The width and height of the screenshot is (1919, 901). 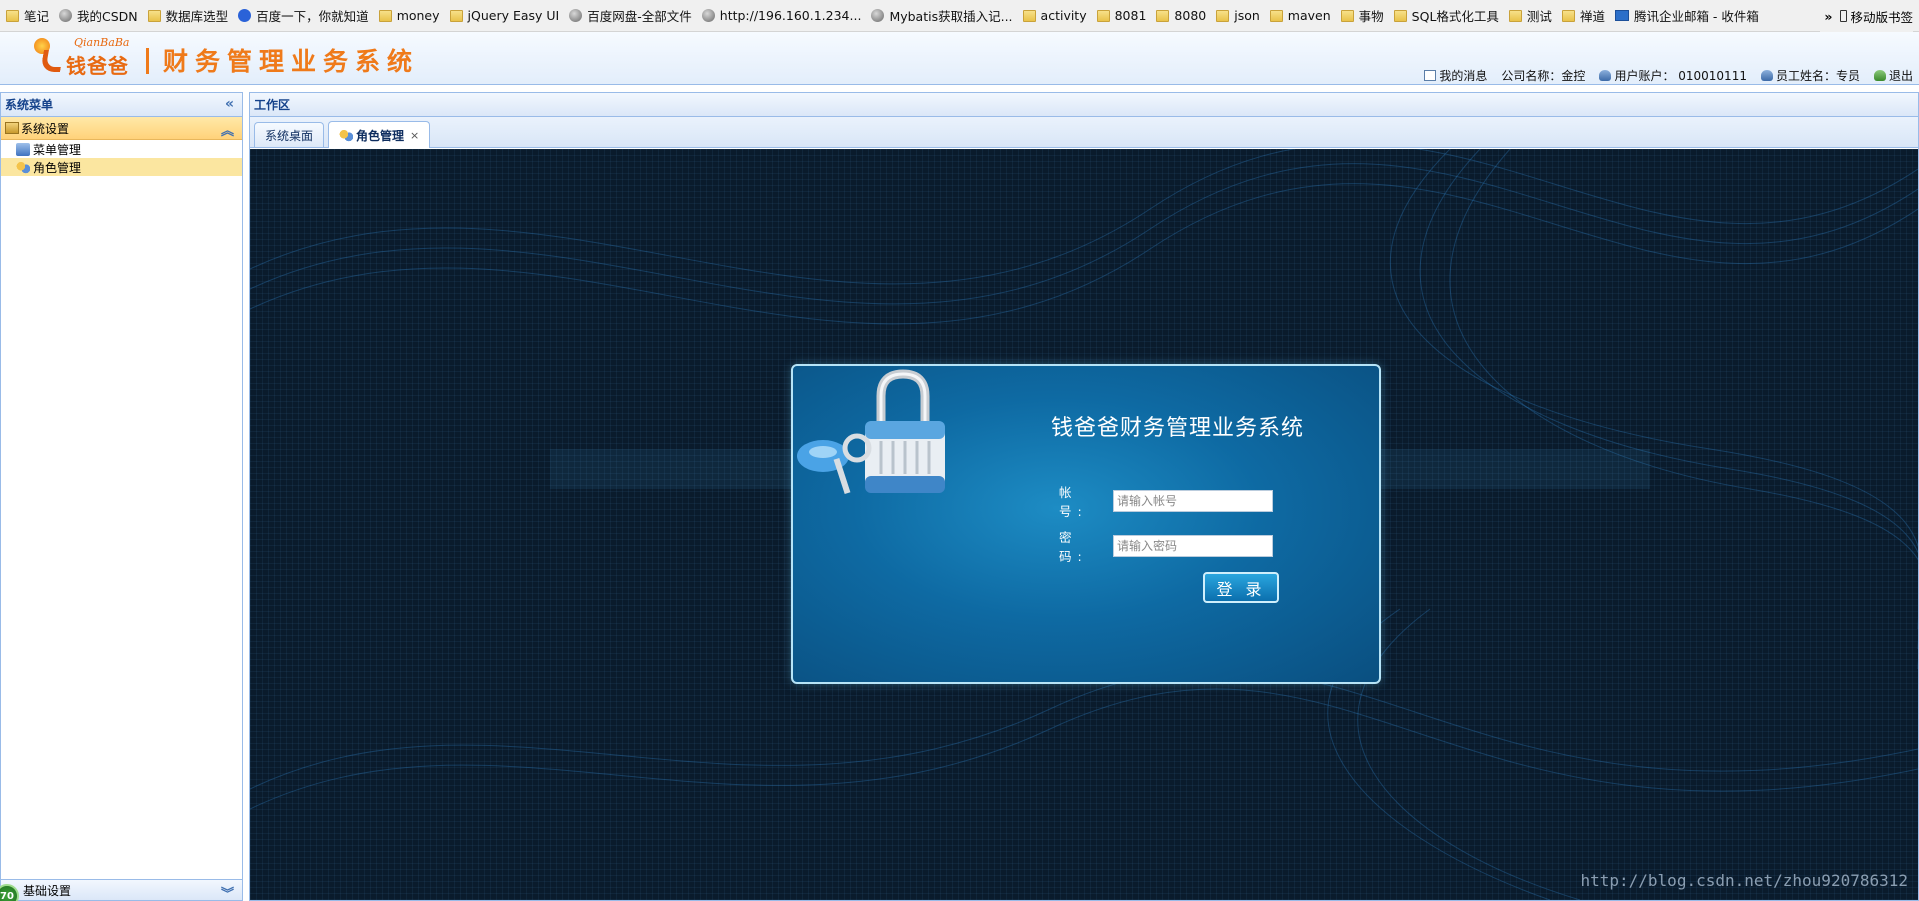 What do you see at coordinates (121, 149) in the screenshot?
I see `sidebar-item-menu-management: 菜单管理` at bounding box center [121, 149].